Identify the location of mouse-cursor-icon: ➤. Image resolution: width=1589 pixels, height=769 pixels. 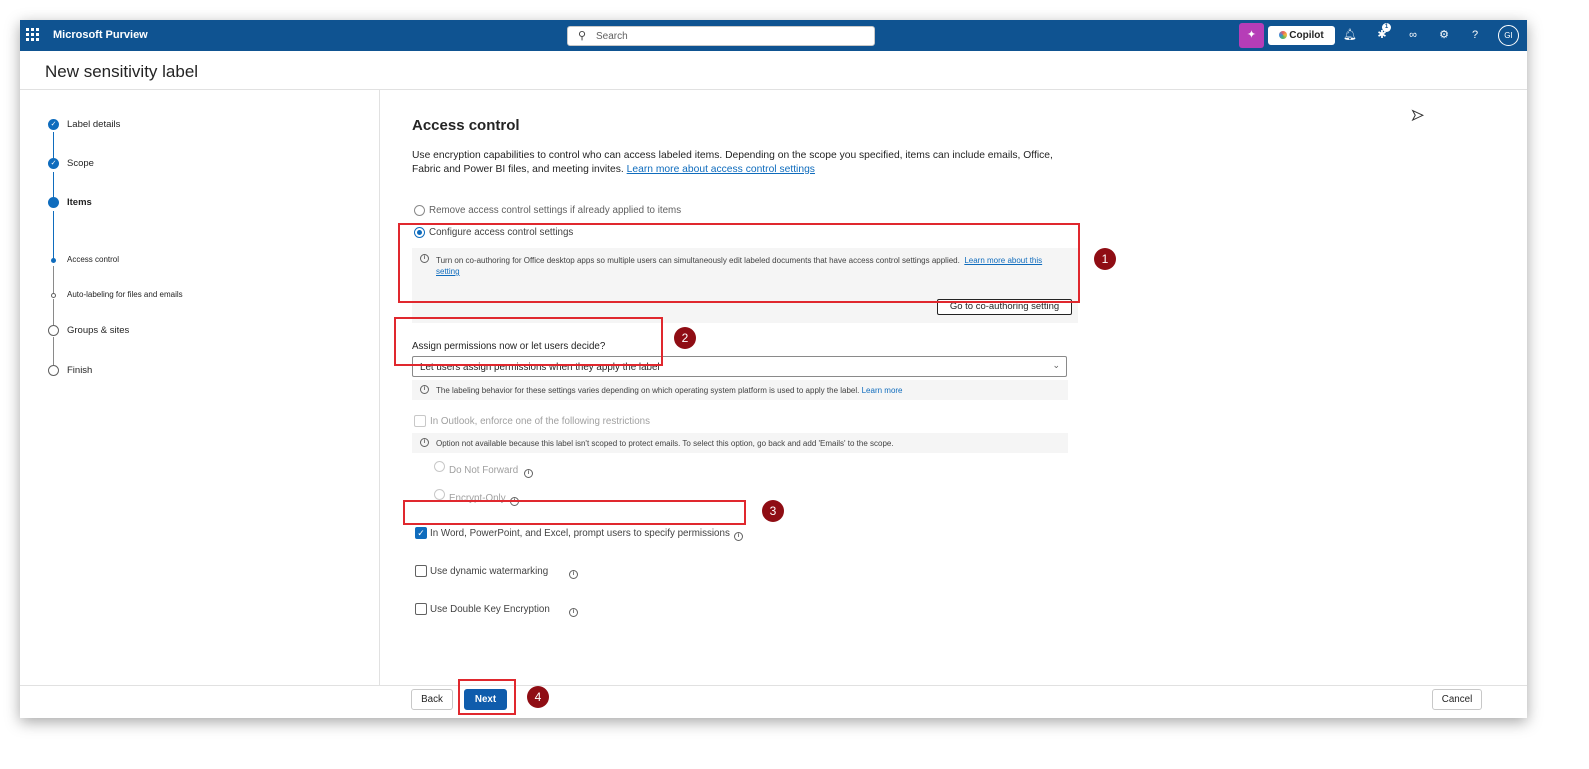
(1418, 116).